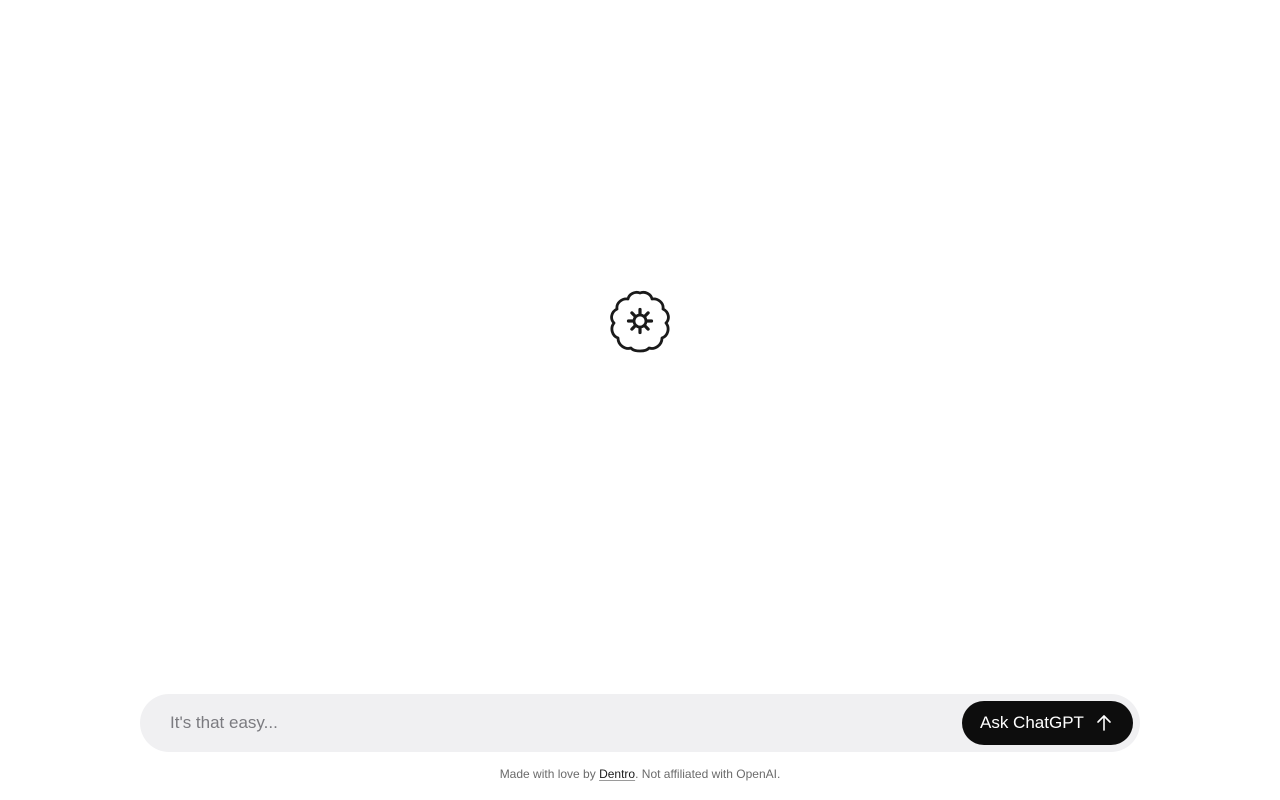  I want to click on footer-prefix: Made with love by, so click(549, 774).